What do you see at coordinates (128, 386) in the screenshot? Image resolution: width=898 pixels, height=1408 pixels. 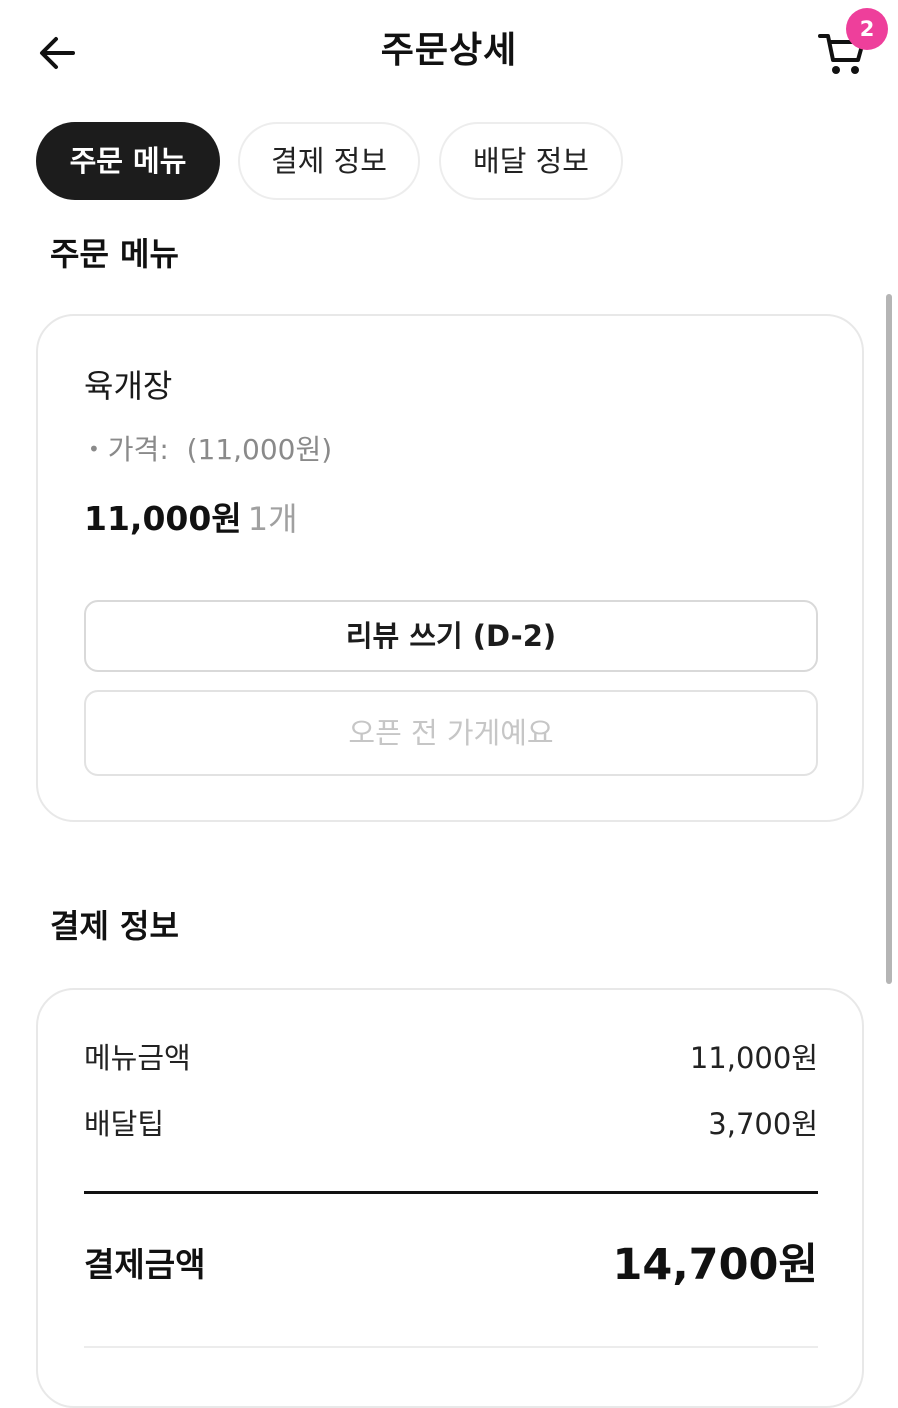 I see `menu-item-name: 육개장` at bounding box center [128, 386].